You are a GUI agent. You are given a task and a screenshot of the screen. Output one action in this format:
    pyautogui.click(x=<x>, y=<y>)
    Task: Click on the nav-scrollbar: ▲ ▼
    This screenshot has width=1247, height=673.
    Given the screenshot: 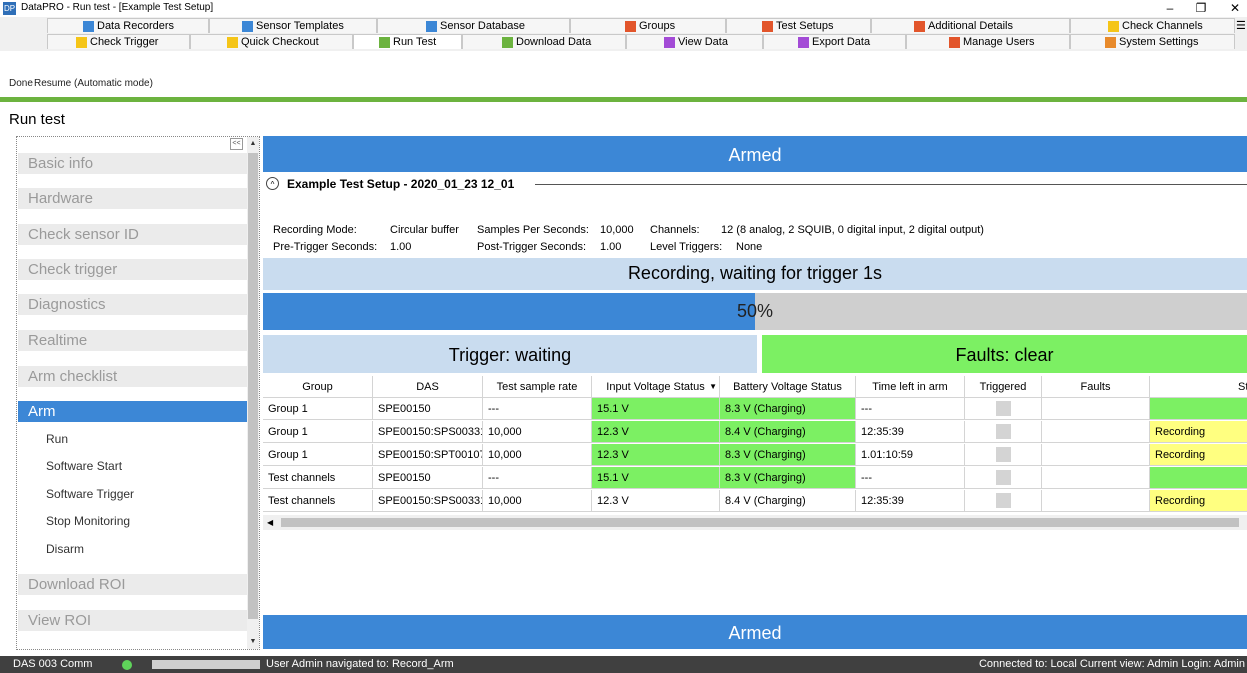 What is the action you would take?
    pyautogui.click(x=253, y=393)
    